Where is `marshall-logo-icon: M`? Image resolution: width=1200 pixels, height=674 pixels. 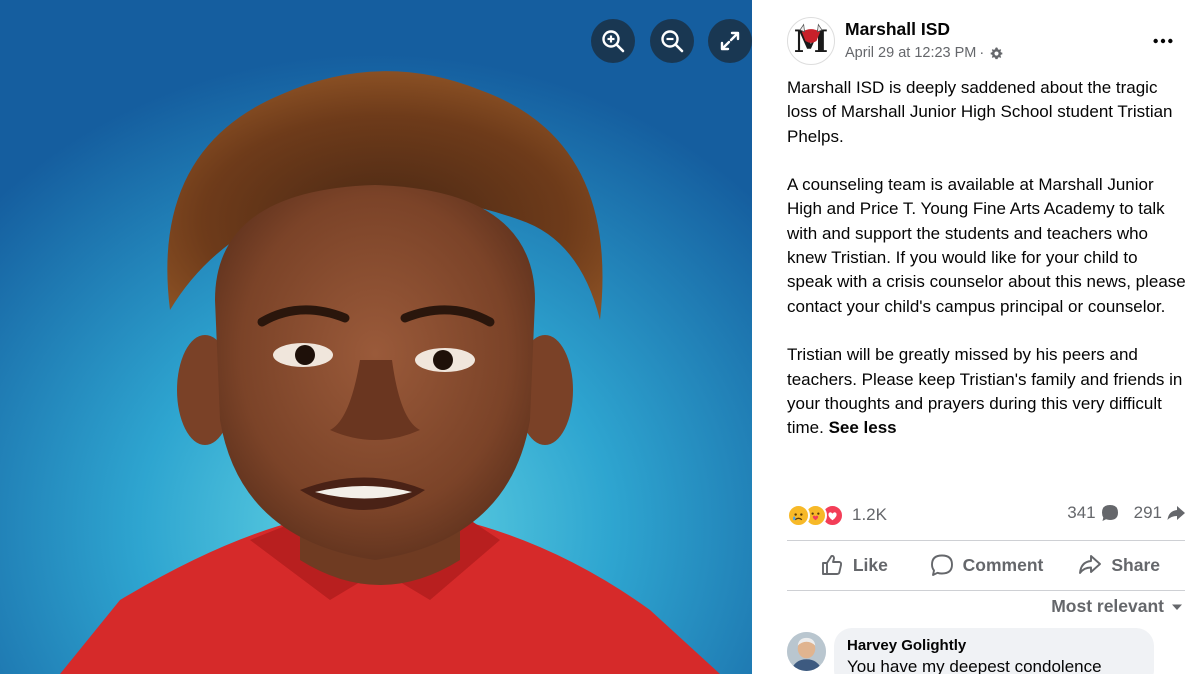 marshall-logo-icon: M is located at coordinates (811, 41).